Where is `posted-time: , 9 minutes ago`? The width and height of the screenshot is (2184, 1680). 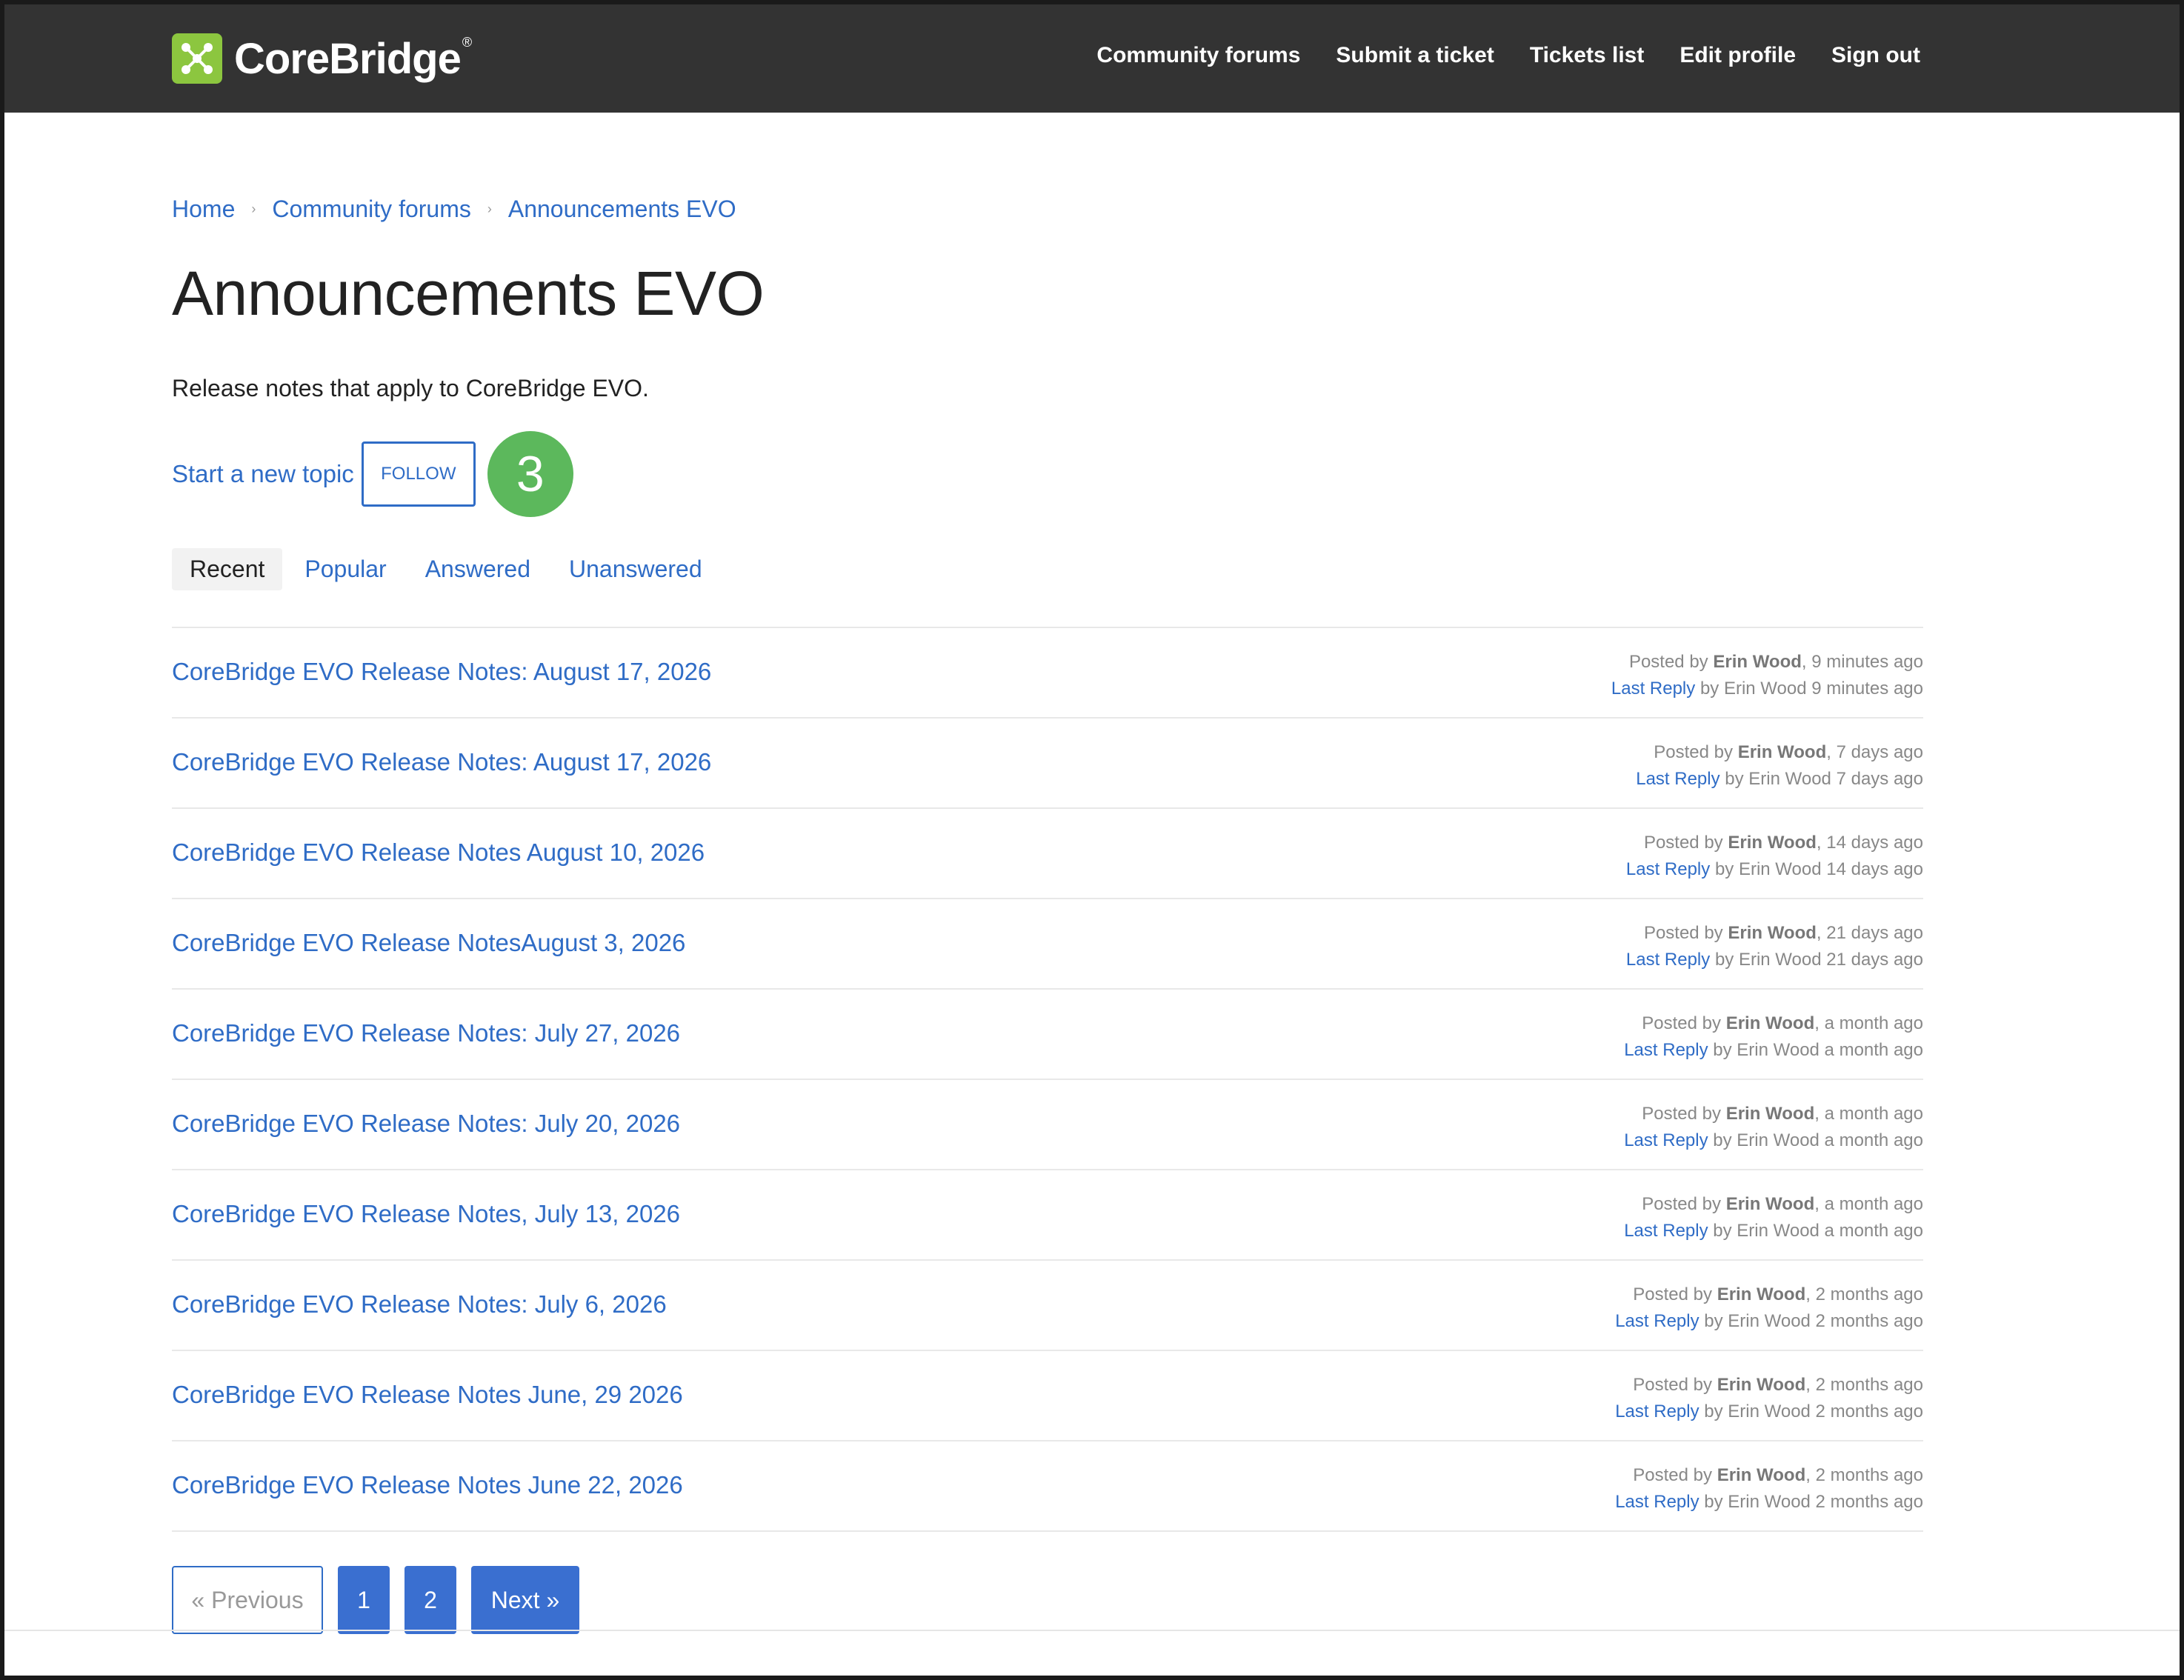 posted-time: , 9 minutes ago is located at coordinates (1862, 662).